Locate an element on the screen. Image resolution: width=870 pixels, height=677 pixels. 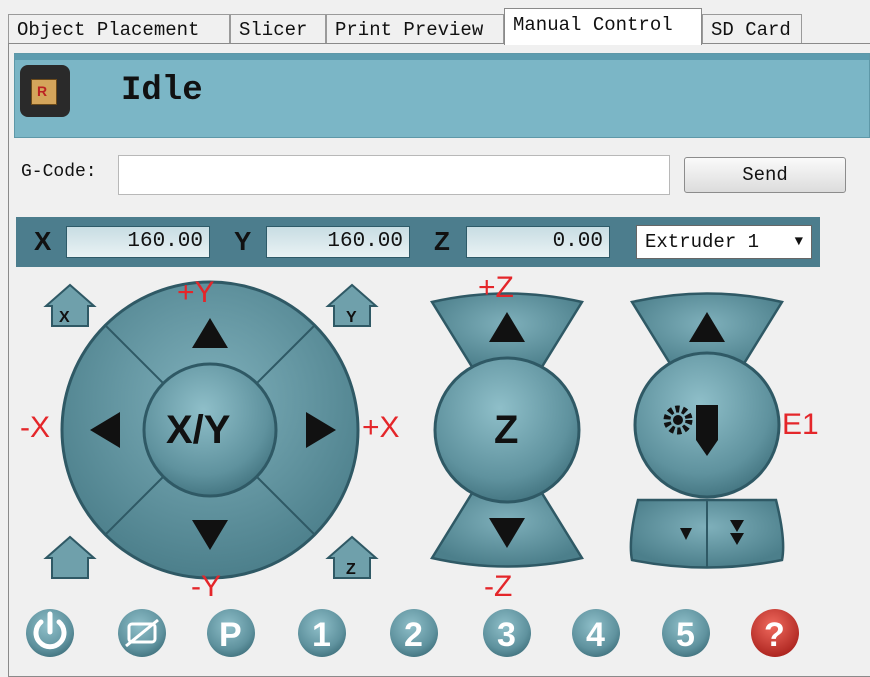
help-button: ? is located at coordinates (775, 633).